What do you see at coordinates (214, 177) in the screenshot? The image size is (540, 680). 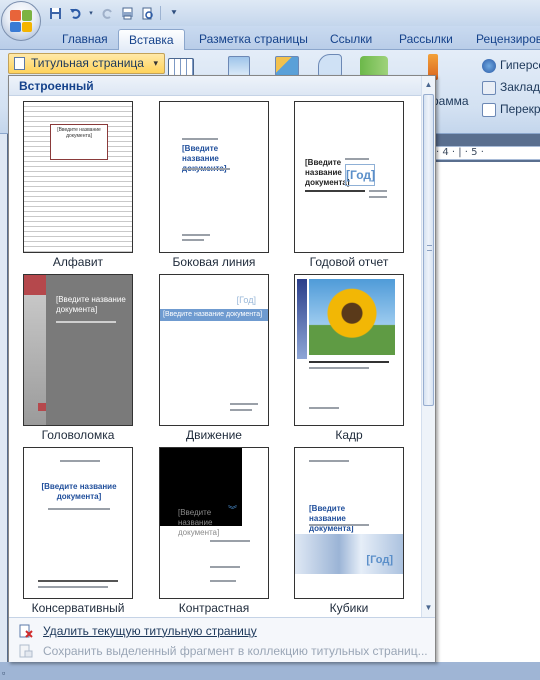 I see `cover-sideline: [Введите название документа]` at bounding box center [214, 177].